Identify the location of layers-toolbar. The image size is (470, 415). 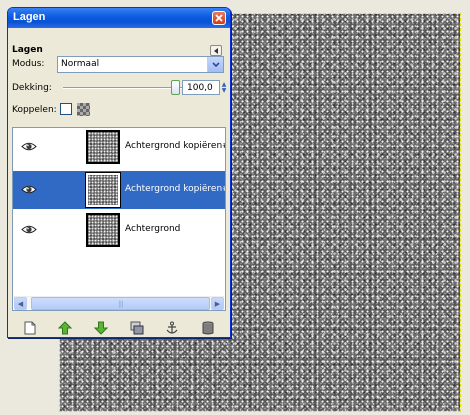
(119, 328).